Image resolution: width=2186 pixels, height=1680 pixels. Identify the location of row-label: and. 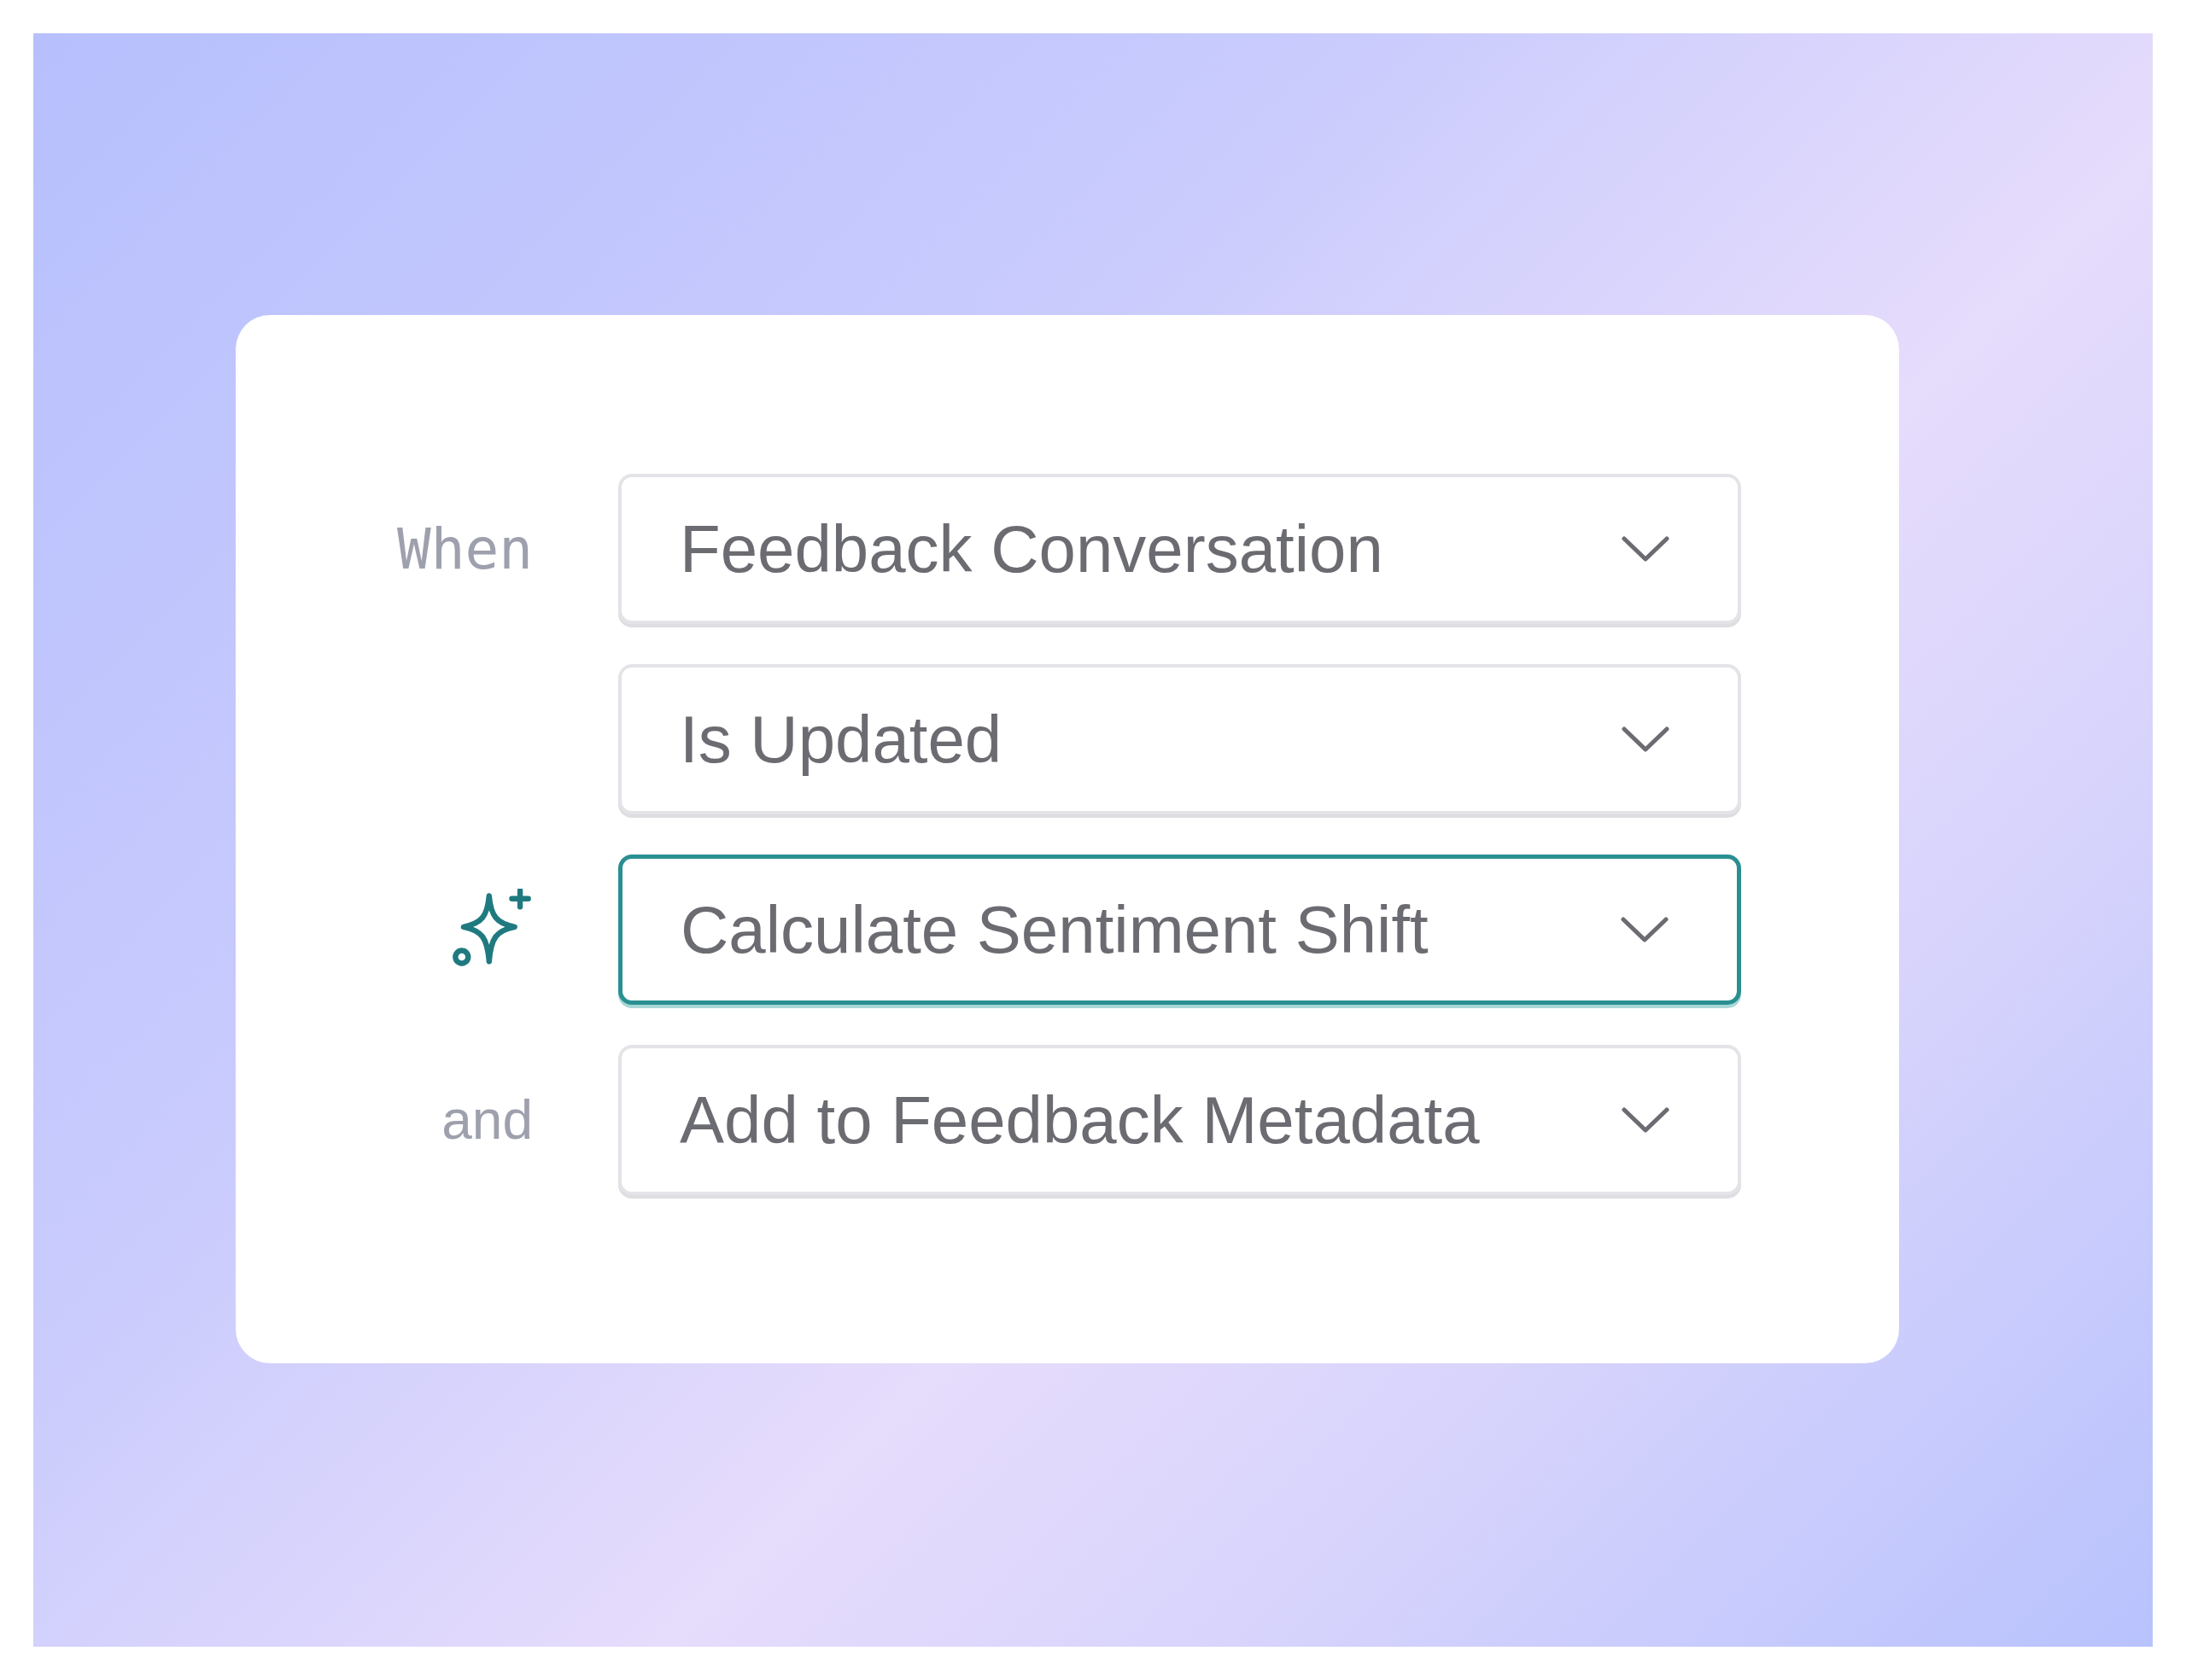
(487, 1120).